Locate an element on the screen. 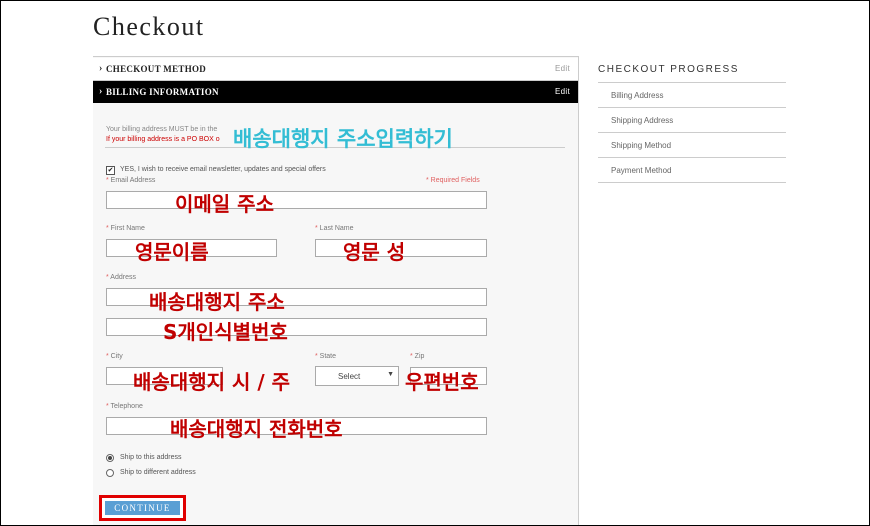  email-field is located at coordinates (296, 200).